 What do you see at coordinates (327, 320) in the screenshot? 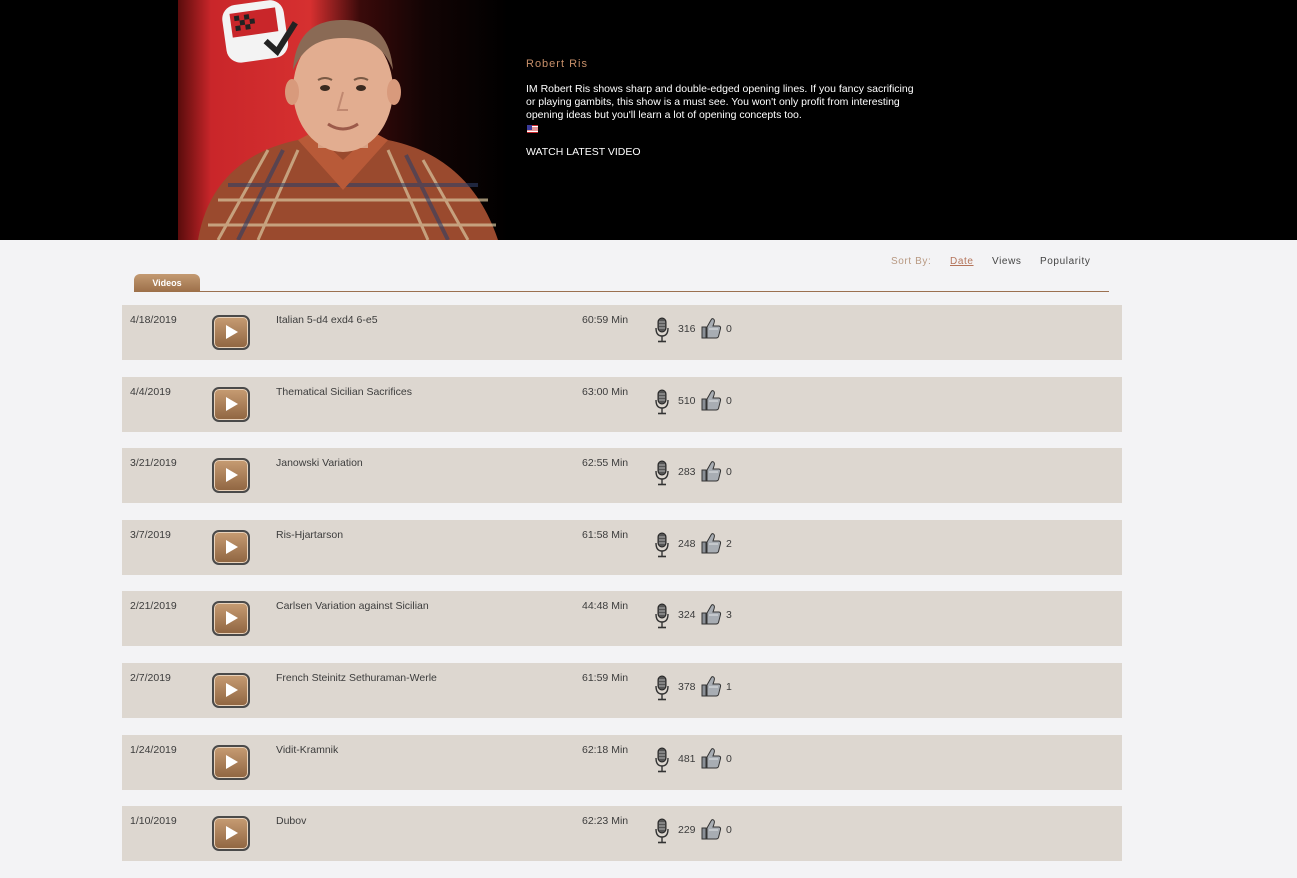
I see `video-title: Italian 5-d4 exd4 6-e5` at bounding box center [327, 320].